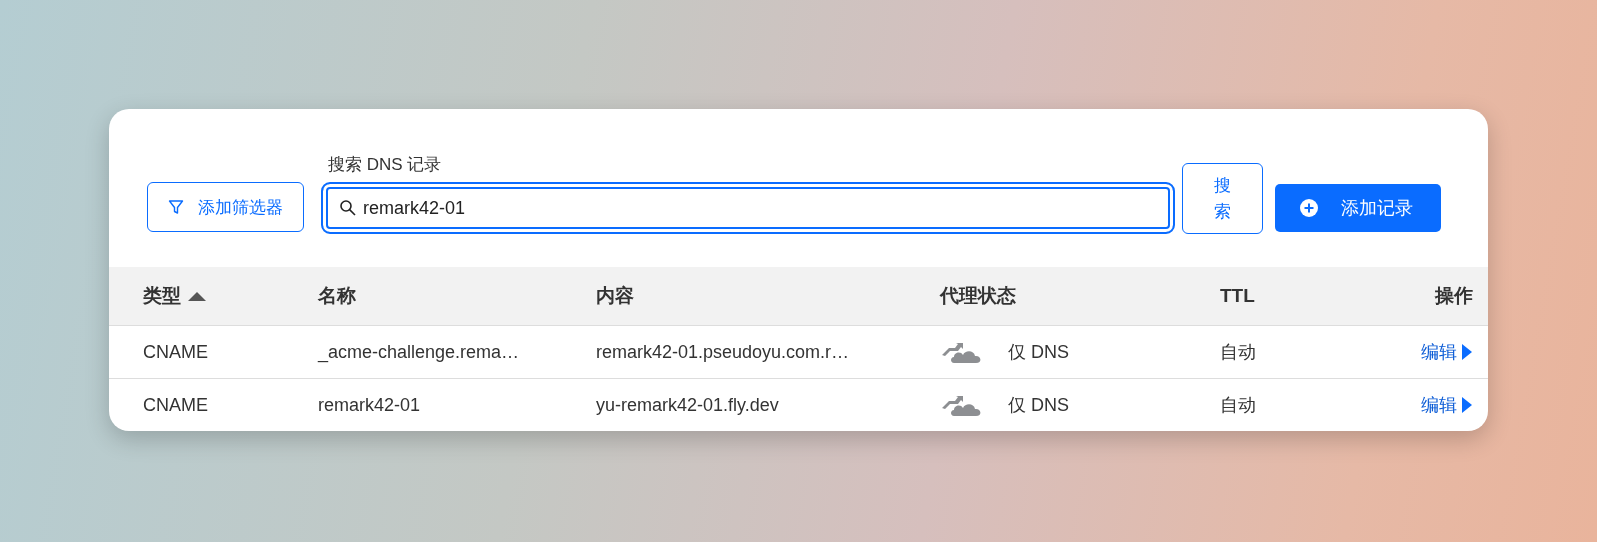 This screenshot has height=542, width=1597. What do you see at coordinates (197, 296) in the screenshot?
I see `sort-icon` at bounding box center [197, 296].